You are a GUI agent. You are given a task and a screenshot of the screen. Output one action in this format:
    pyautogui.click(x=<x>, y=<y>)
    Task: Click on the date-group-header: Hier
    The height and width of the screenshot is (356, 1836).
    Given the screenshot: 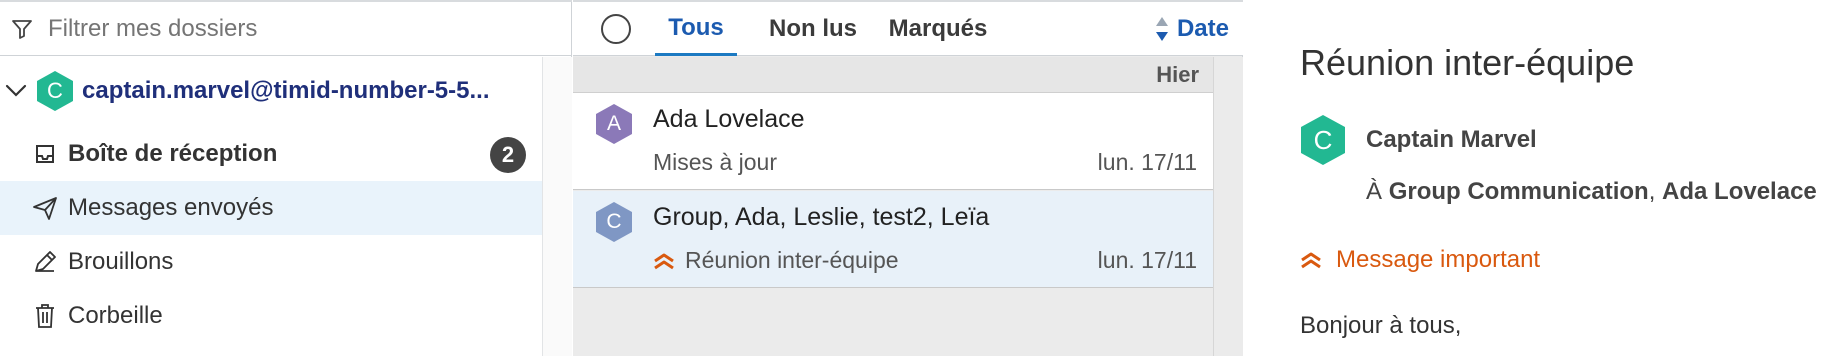 What is the action you would take?
    pyautogui.click(x=893, y=75)
    